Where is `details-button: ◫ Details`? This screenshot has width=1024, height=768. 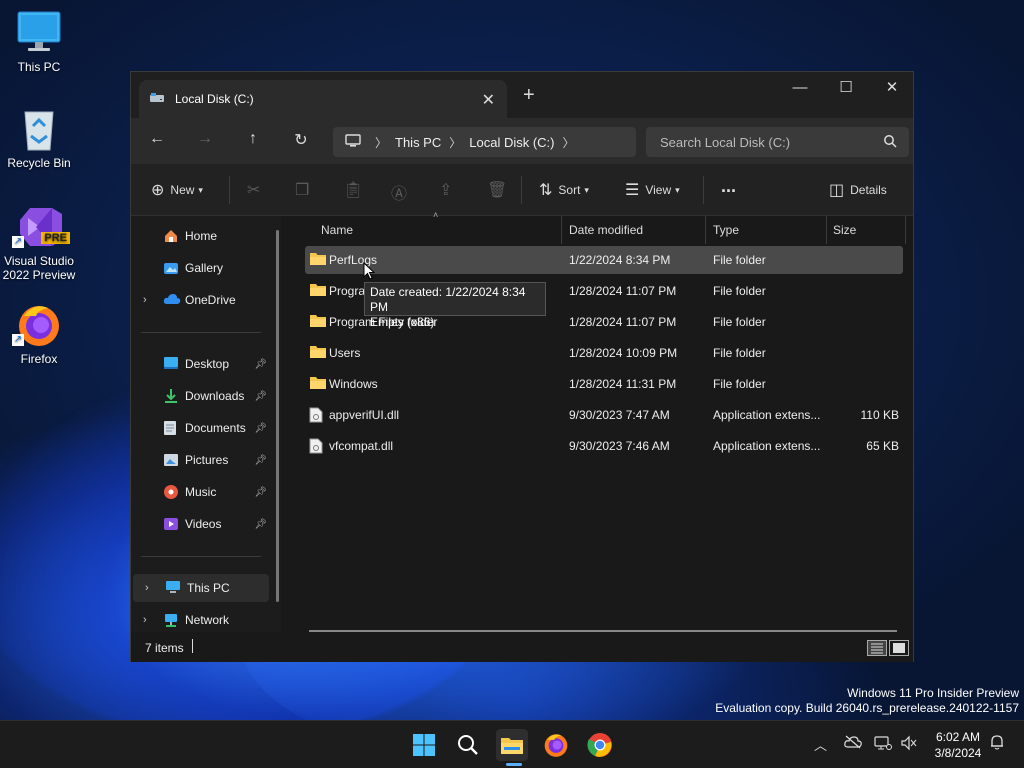 details-button: ◫ Details is located at coordinates (858, 190).